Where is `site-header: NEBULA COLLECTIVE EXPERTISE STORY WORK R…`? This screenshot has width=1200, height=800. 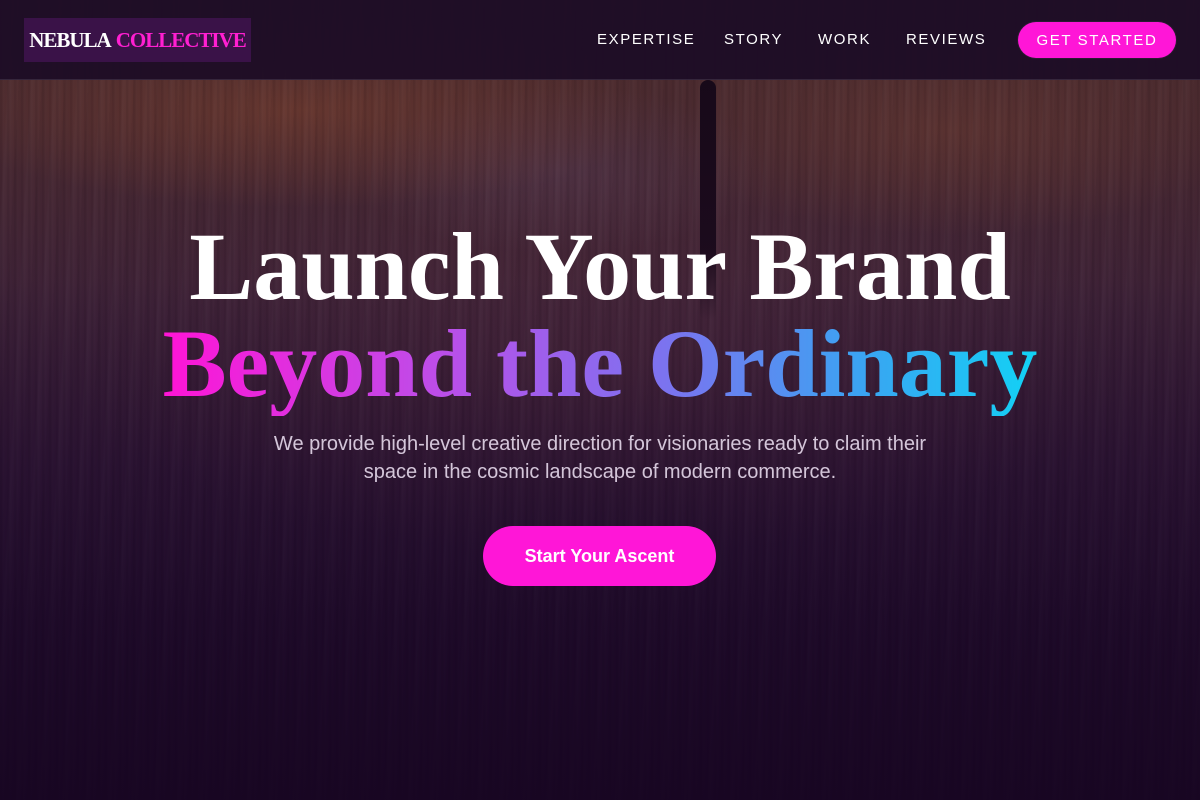
site-header: NEBULA COLLECTIVE EXPERTISE STORY WORK R… is located at coordinates (600, 40).